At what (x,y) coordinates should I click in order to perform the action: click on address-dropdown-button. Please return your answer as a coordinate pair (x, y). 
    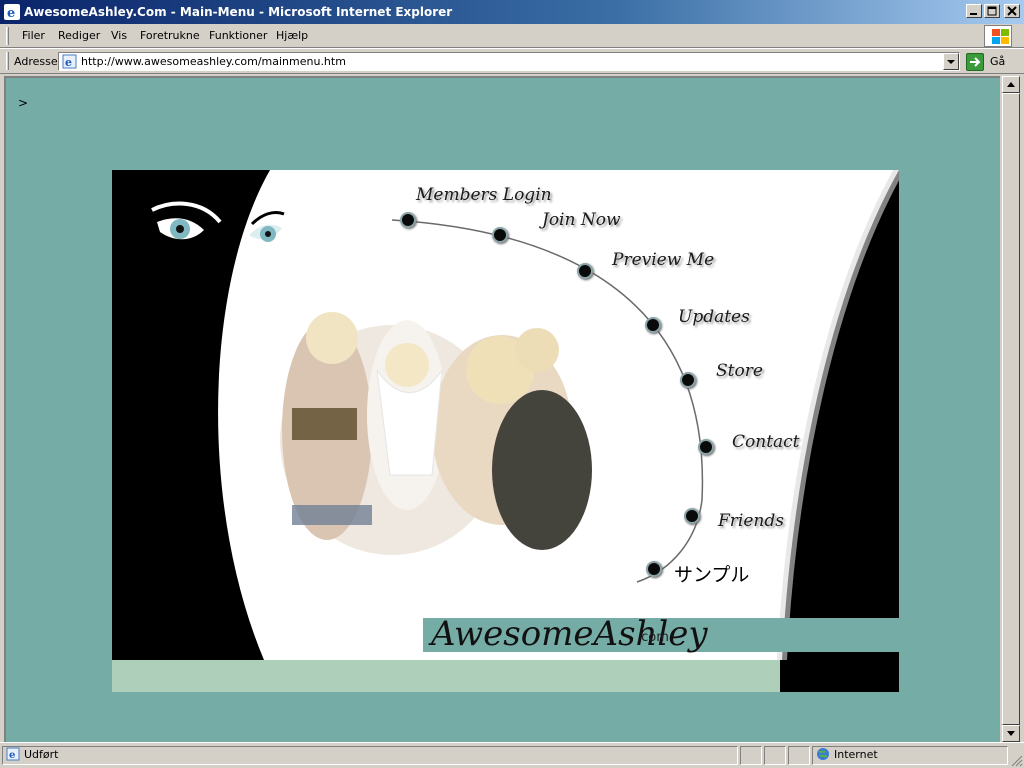
    Looking at the image, I should click on (951, 61).